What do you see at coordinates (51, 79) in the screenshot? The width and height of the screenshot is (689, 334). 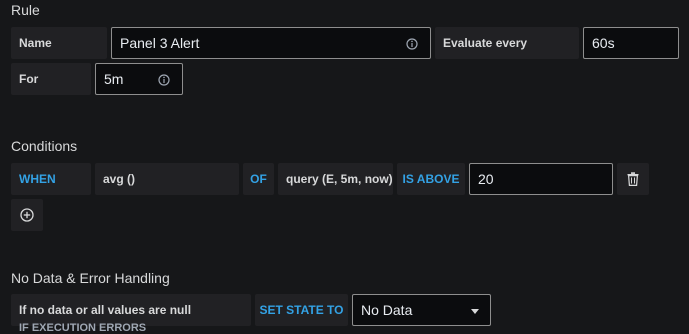 I see `for-label: For` at bounding box center [51, 79].